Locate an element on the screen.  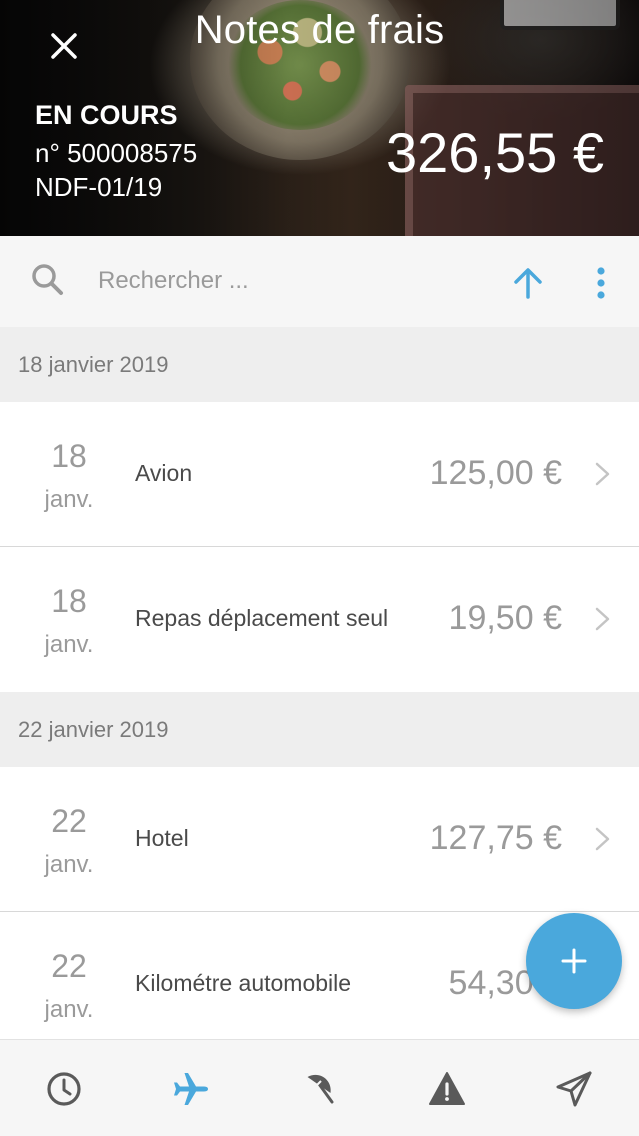
nav-send is located at coordinates (574, 1089).